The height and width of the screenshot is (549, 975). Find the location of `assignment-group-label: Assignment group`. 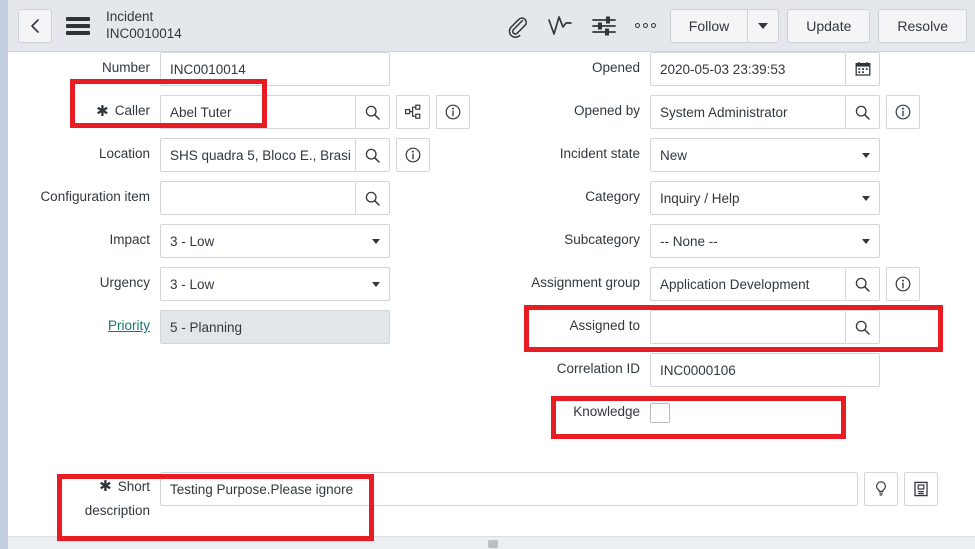

assignment-group-label: Assignment group is located at coordinates (579, 279).